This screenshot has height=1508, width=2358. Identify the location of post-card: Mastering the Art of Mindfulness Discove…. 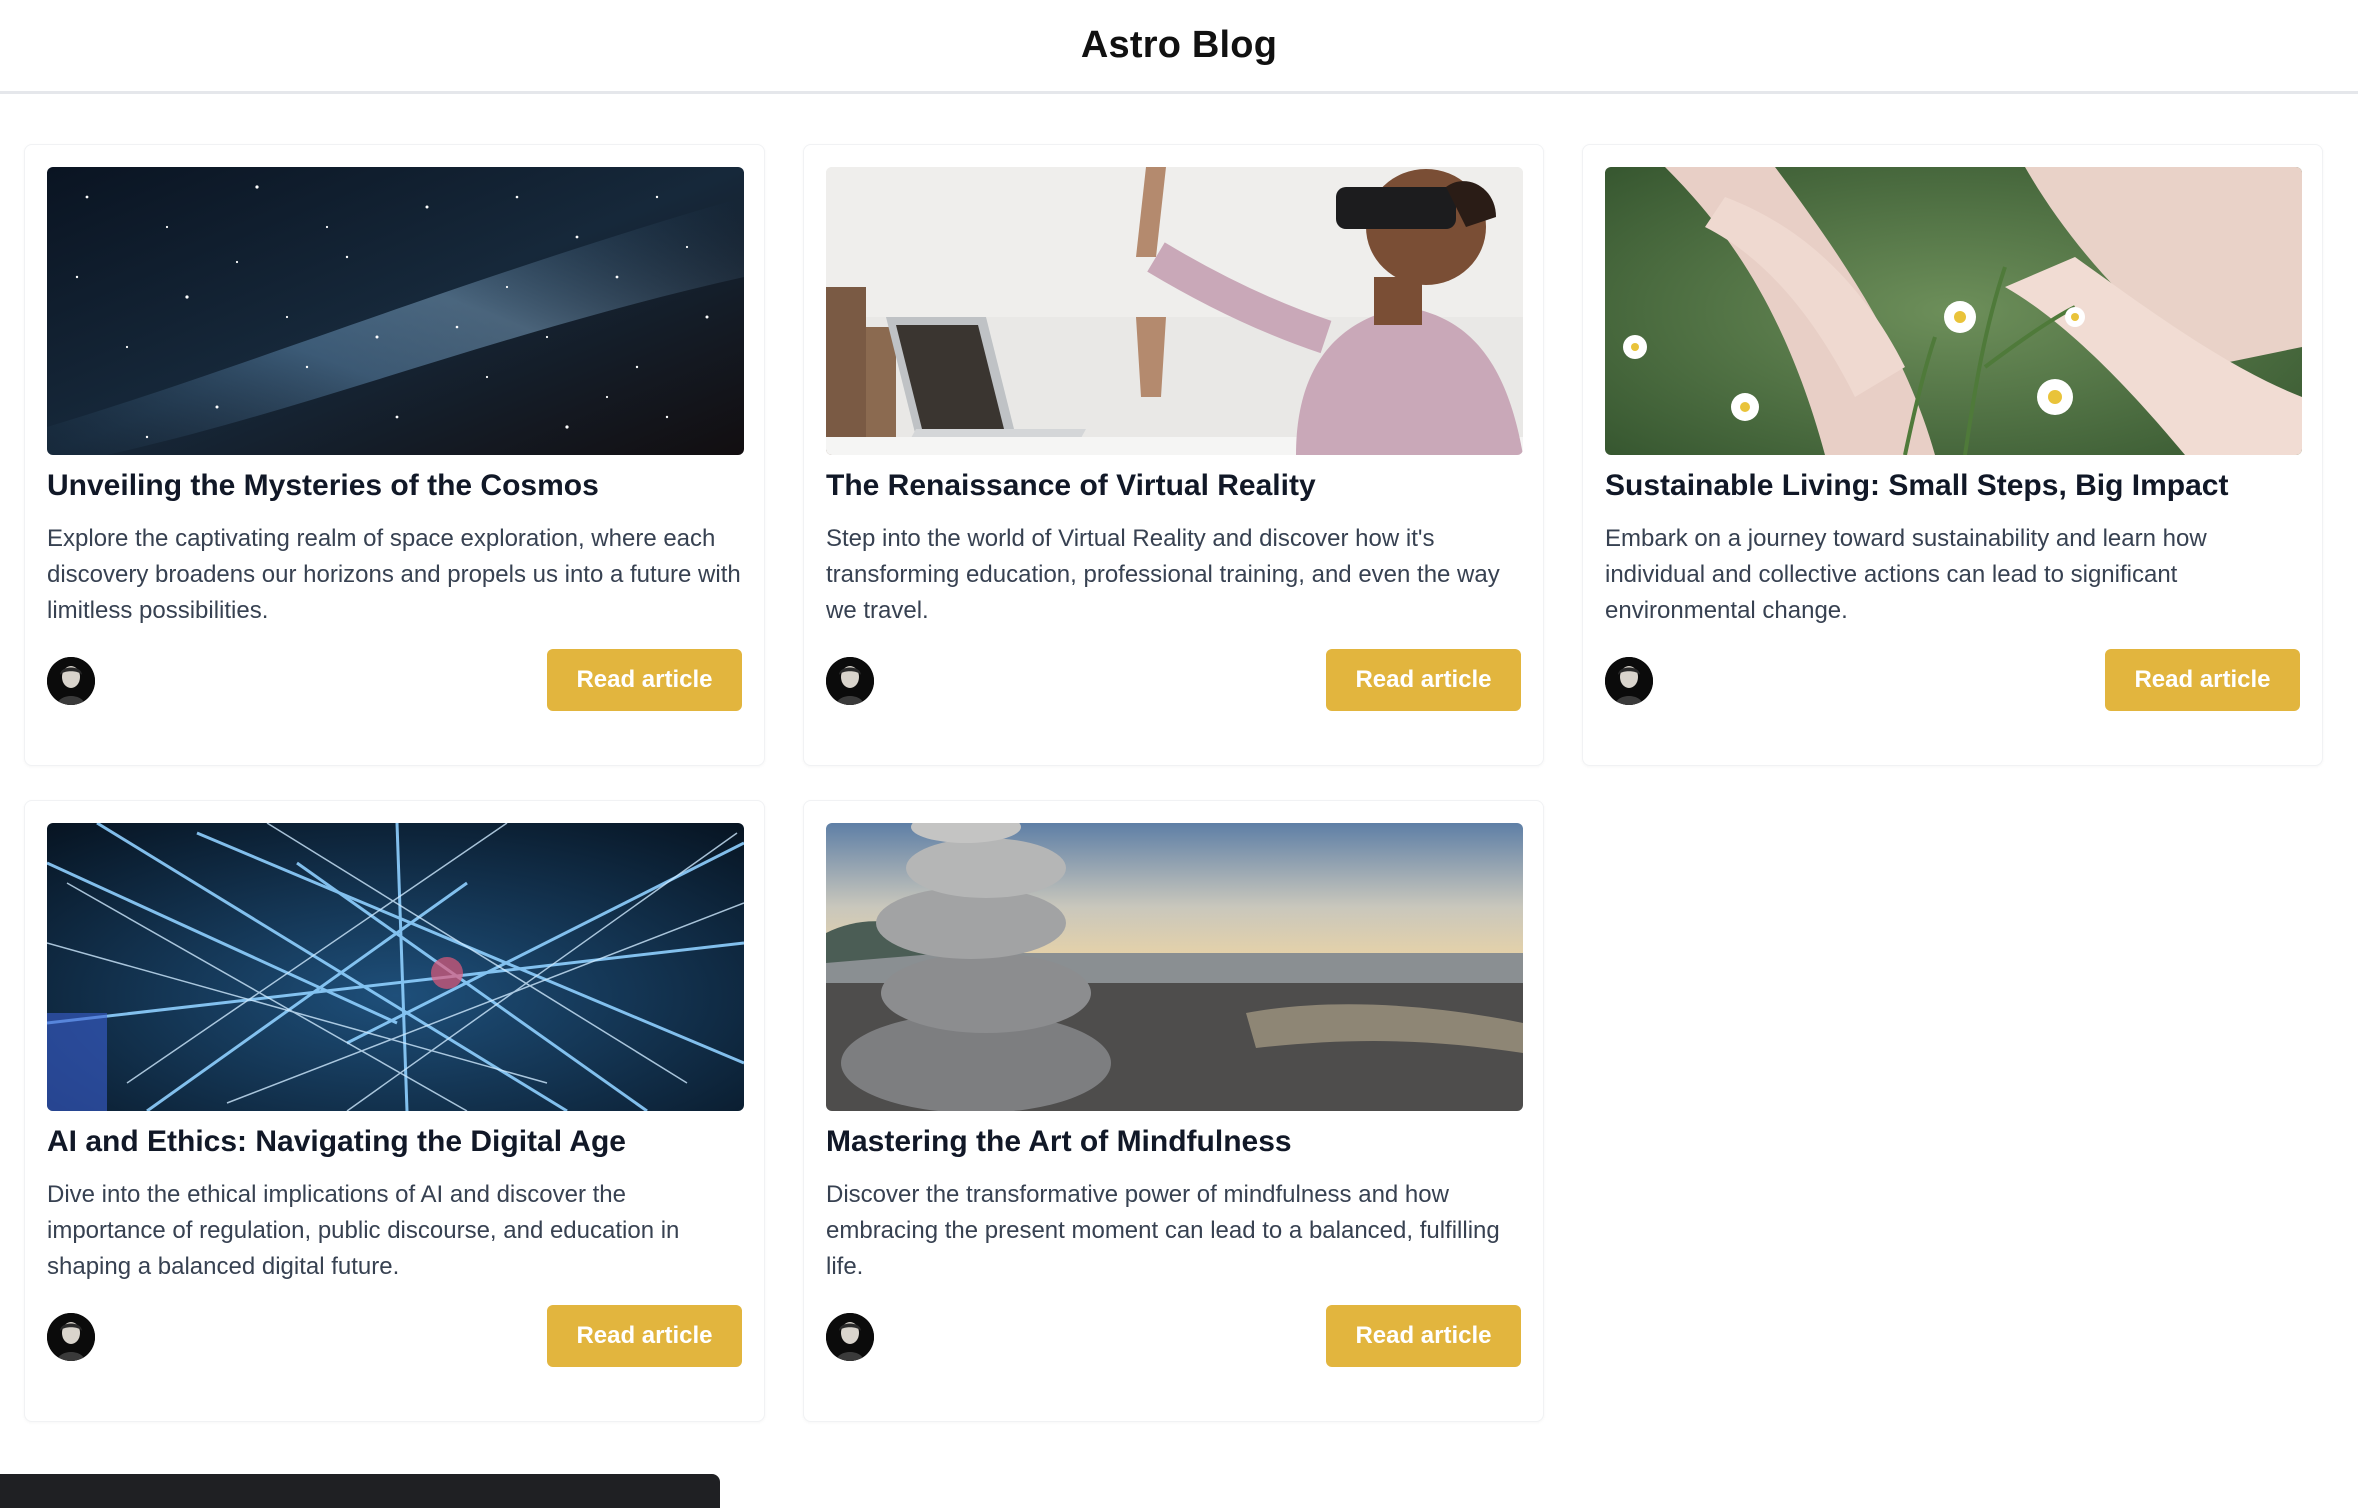
(1173, 1111).